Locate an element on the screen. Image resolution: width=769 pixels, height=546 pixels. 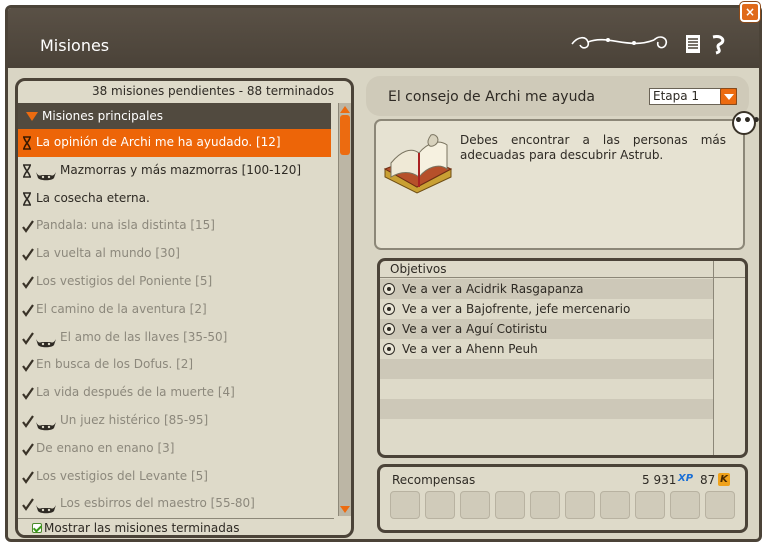
quest-label: Pandala: una isla distinta [15] is located at coordinates (125, 225).